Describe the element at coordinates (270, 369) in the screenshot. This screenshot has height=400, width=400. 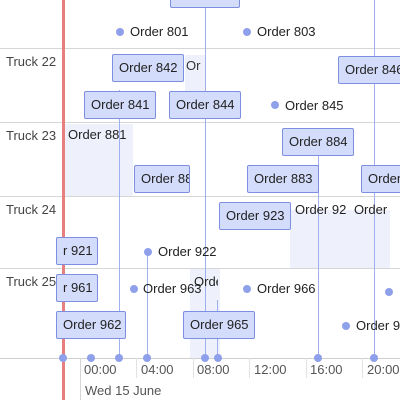
I see `time-tick-label: 12:00` at that location.